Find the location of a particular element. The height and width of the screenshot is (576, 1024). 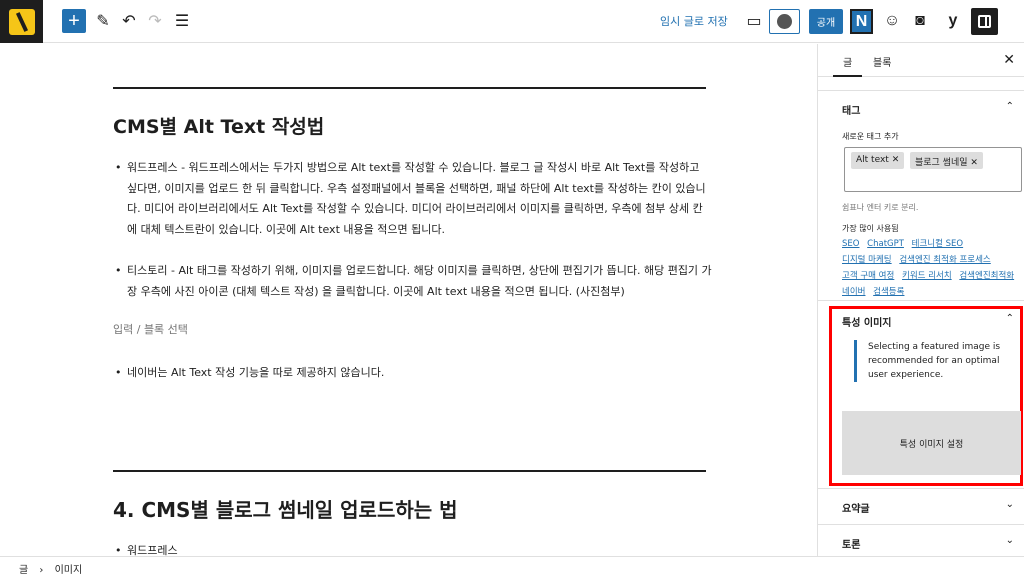

tag-chip: 블로그 썸네일 ✕ is located at coordinates (946, 160).